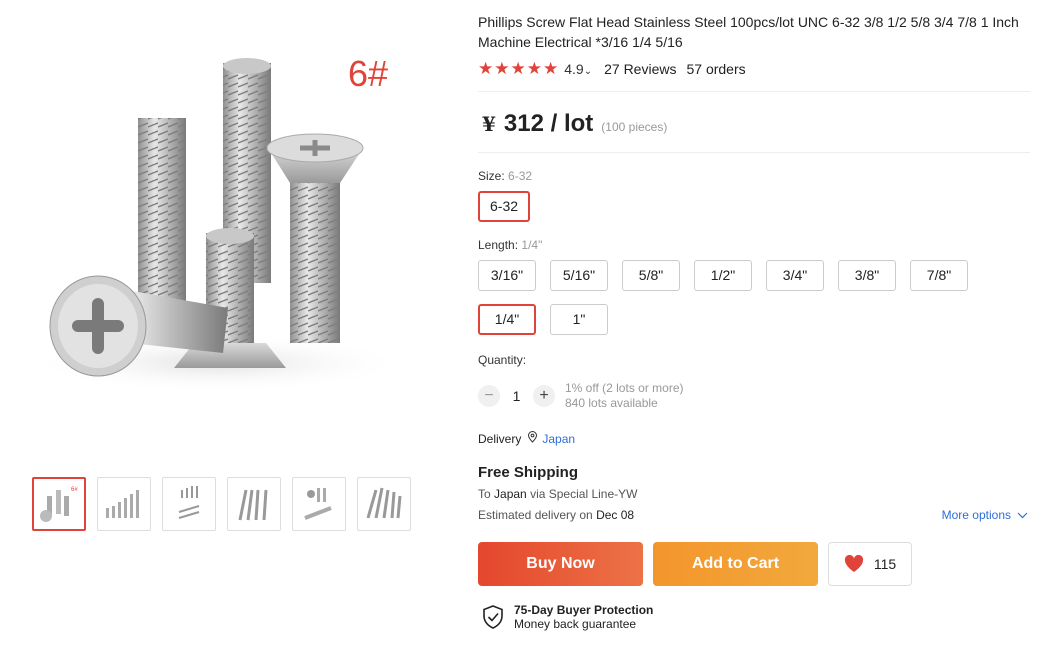 The width and height of the screenshot is (1052, 661). What do you see at coordinates (1022, 515) in the screenshot?
I see `chevron-down-icon` at bounding box center [1022, 515].